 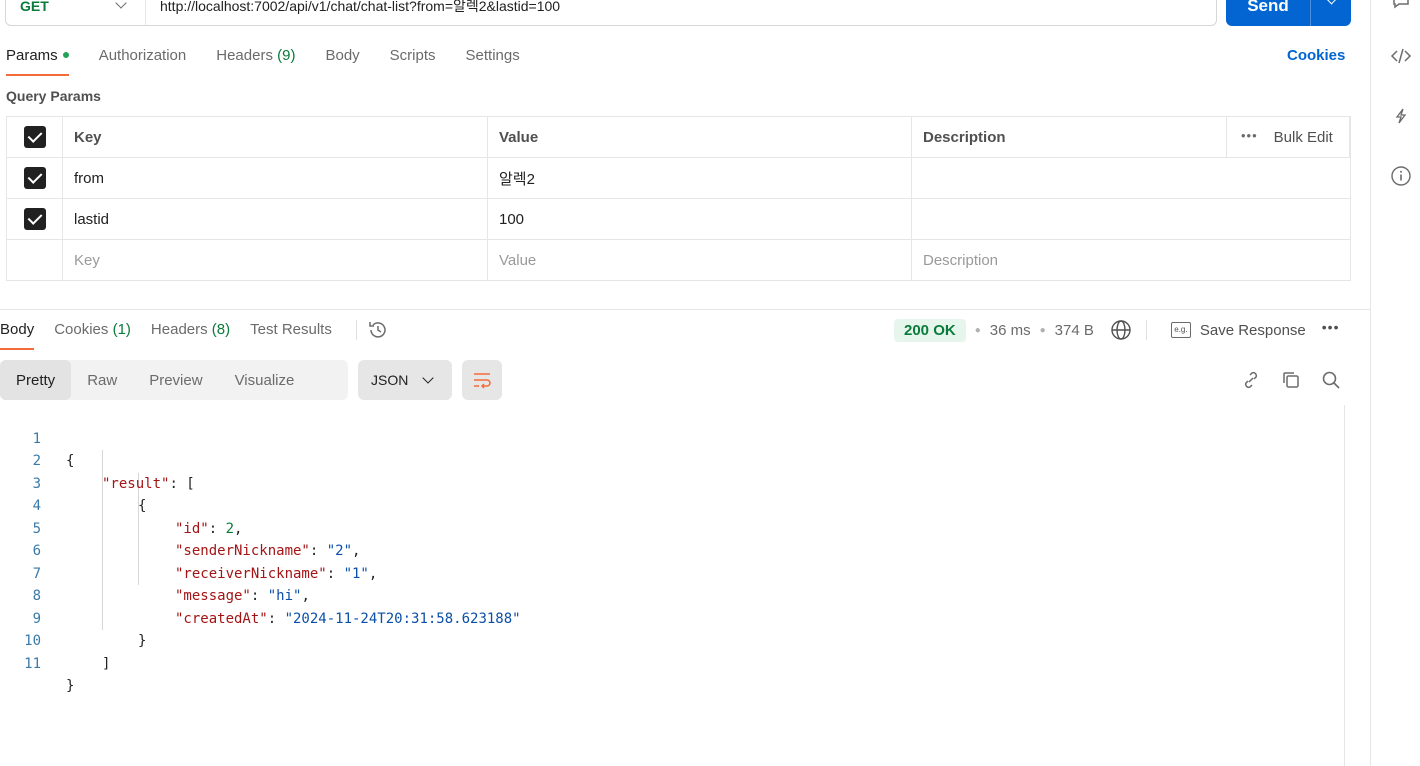 What do you see at coordinates (700, 178) in the screenshot?
I see `param-value: 알렉2` at bounding box center [700, 178].